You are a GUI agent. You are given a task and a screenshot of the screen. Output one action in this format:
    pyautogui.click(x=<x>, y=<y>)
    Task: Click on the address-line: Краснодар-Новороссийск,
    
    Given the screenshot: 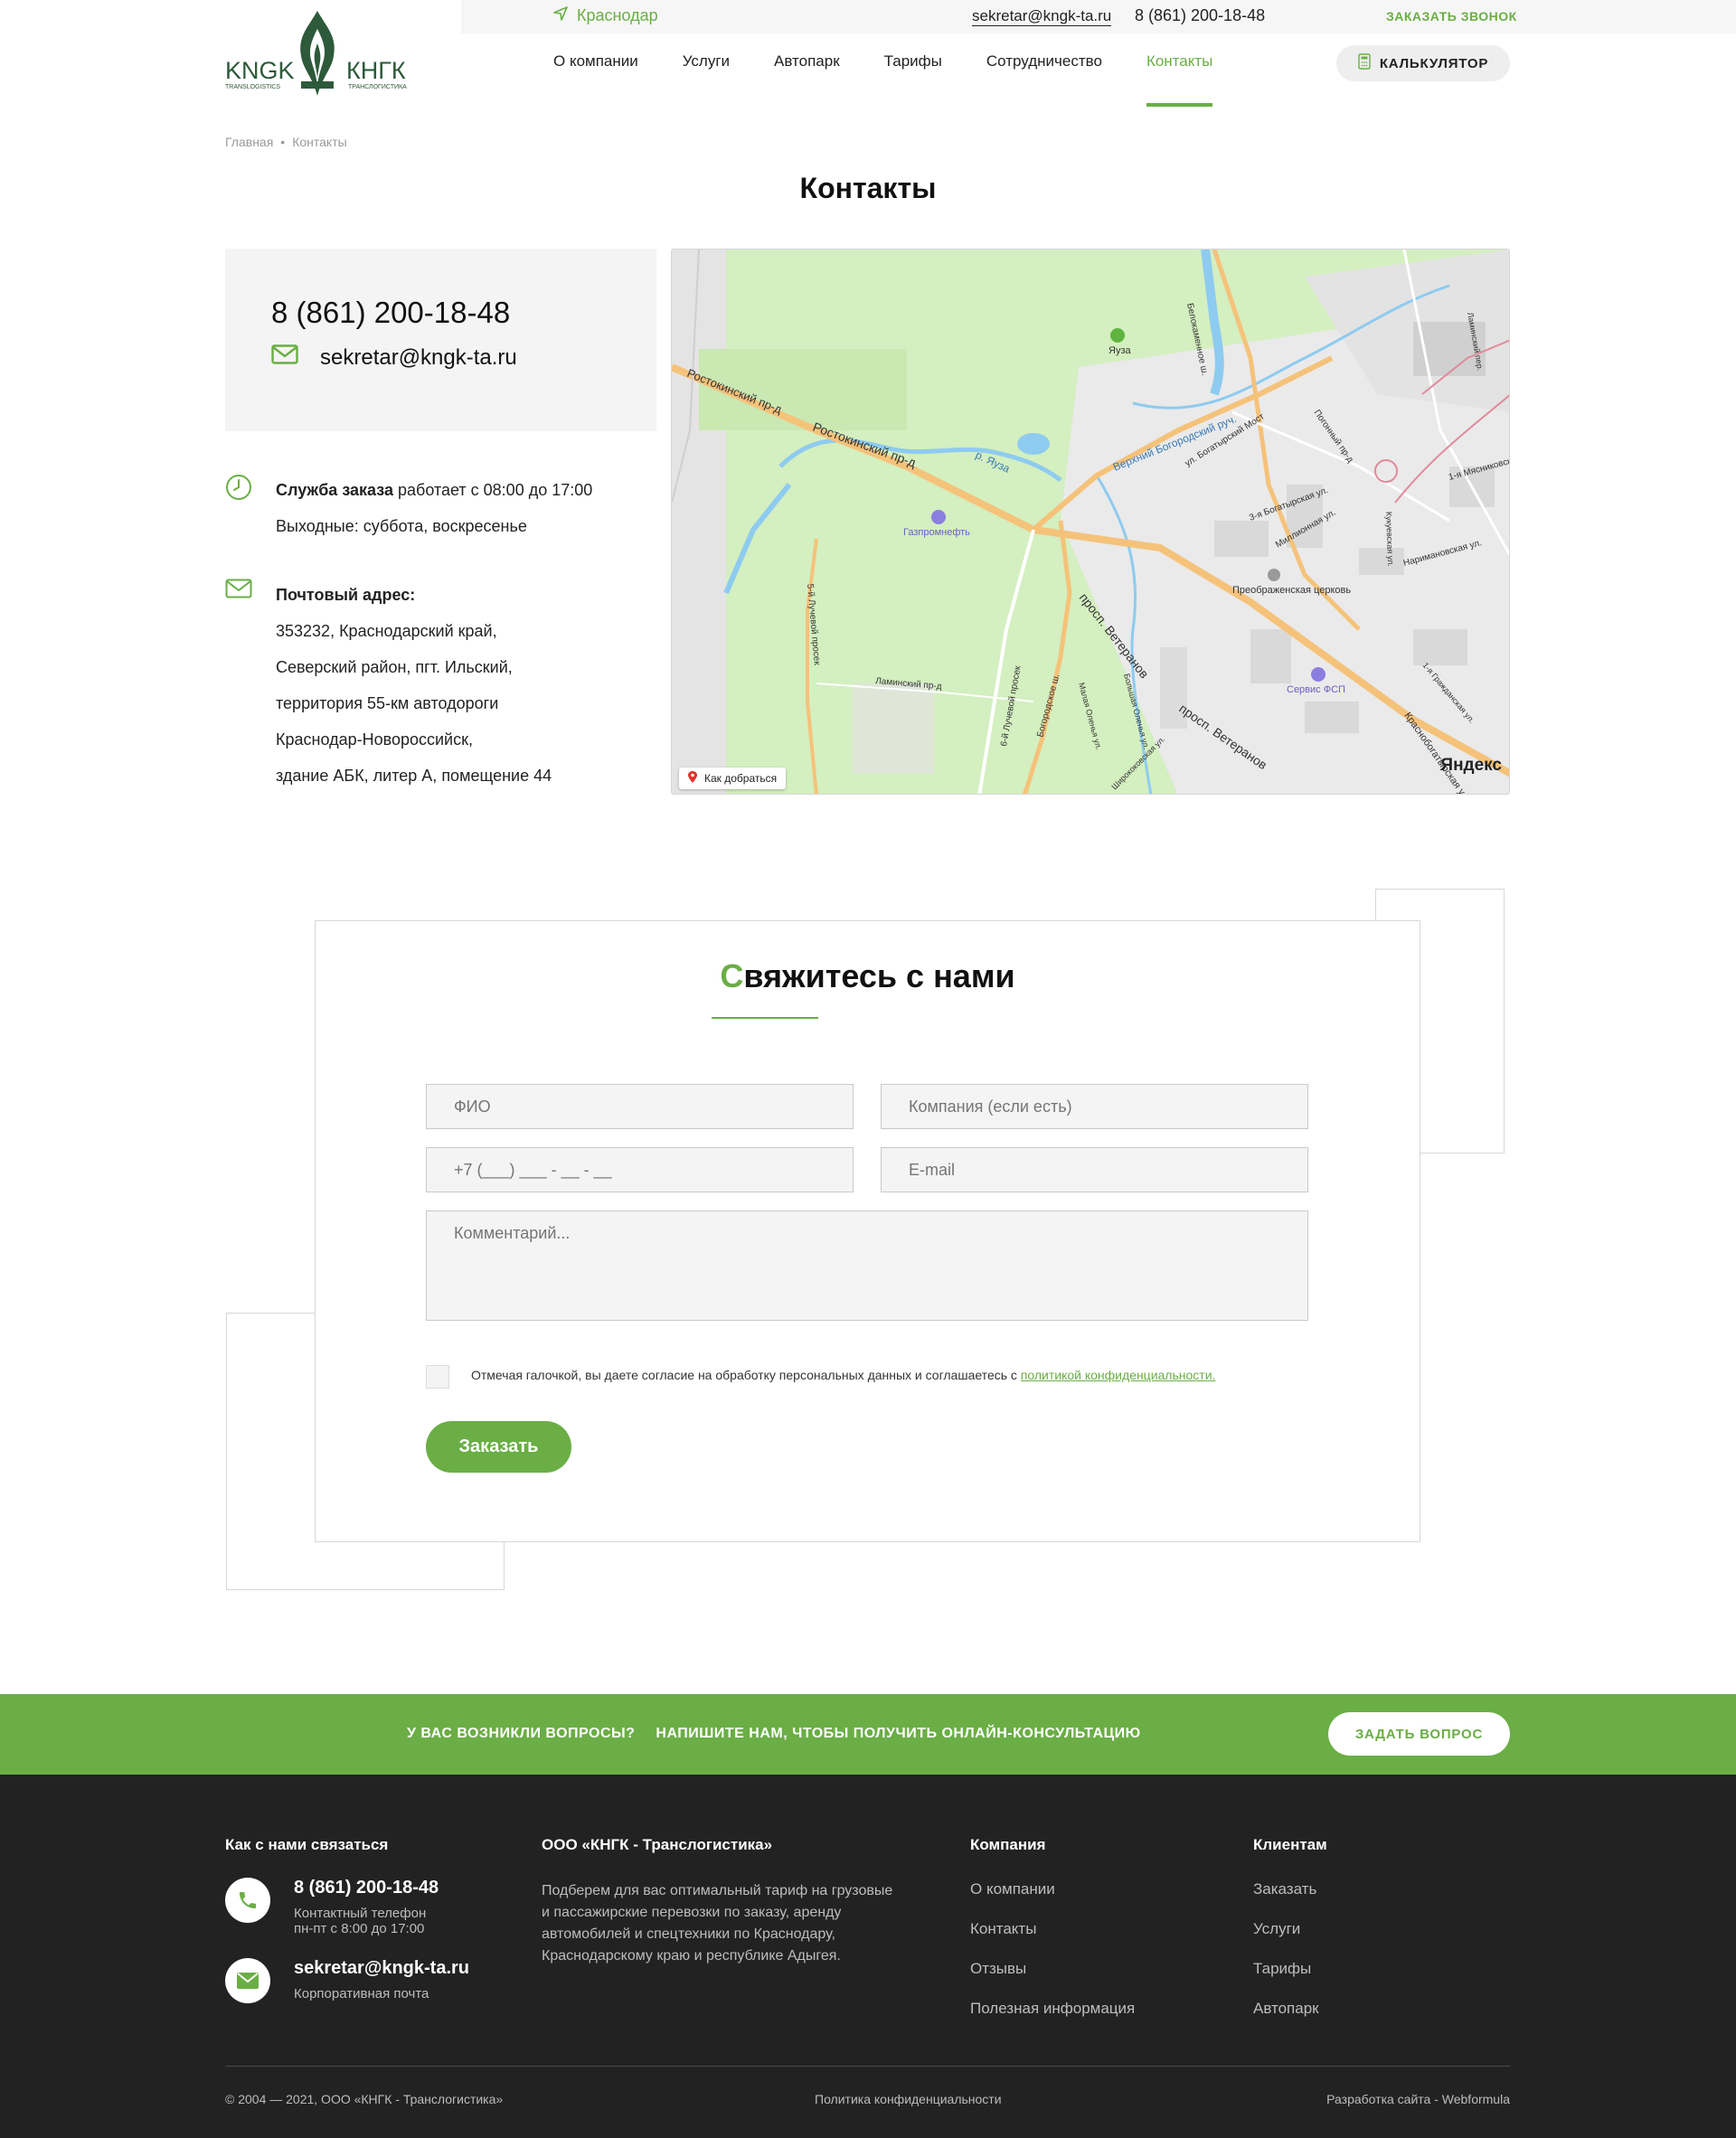 What is the action you would take?
    pyautogui.click(x=375, y=740)
    